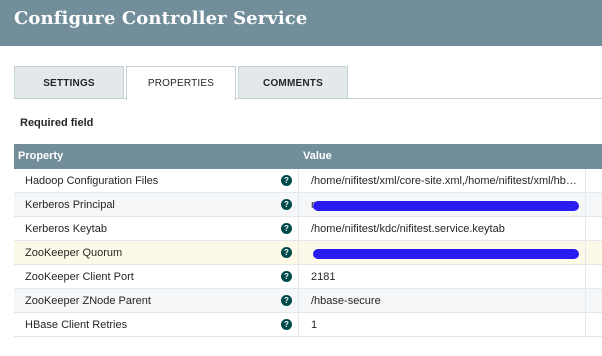  I want to click on tab-bar: SETTINGS PROPERTIES COMMENTS, so click(308, 83).